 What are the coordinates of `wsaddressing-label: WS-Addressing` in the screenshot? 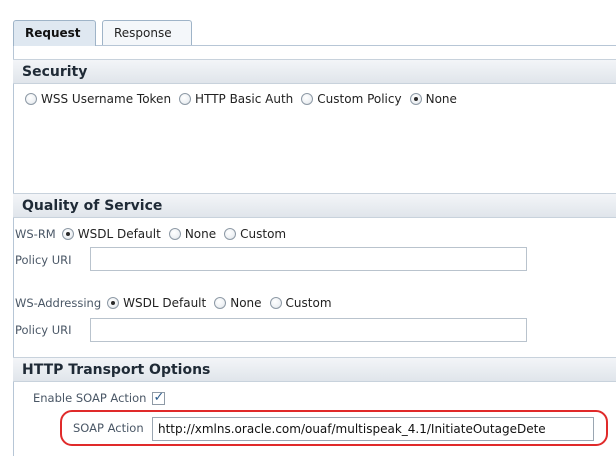 It's located at (58, 303).